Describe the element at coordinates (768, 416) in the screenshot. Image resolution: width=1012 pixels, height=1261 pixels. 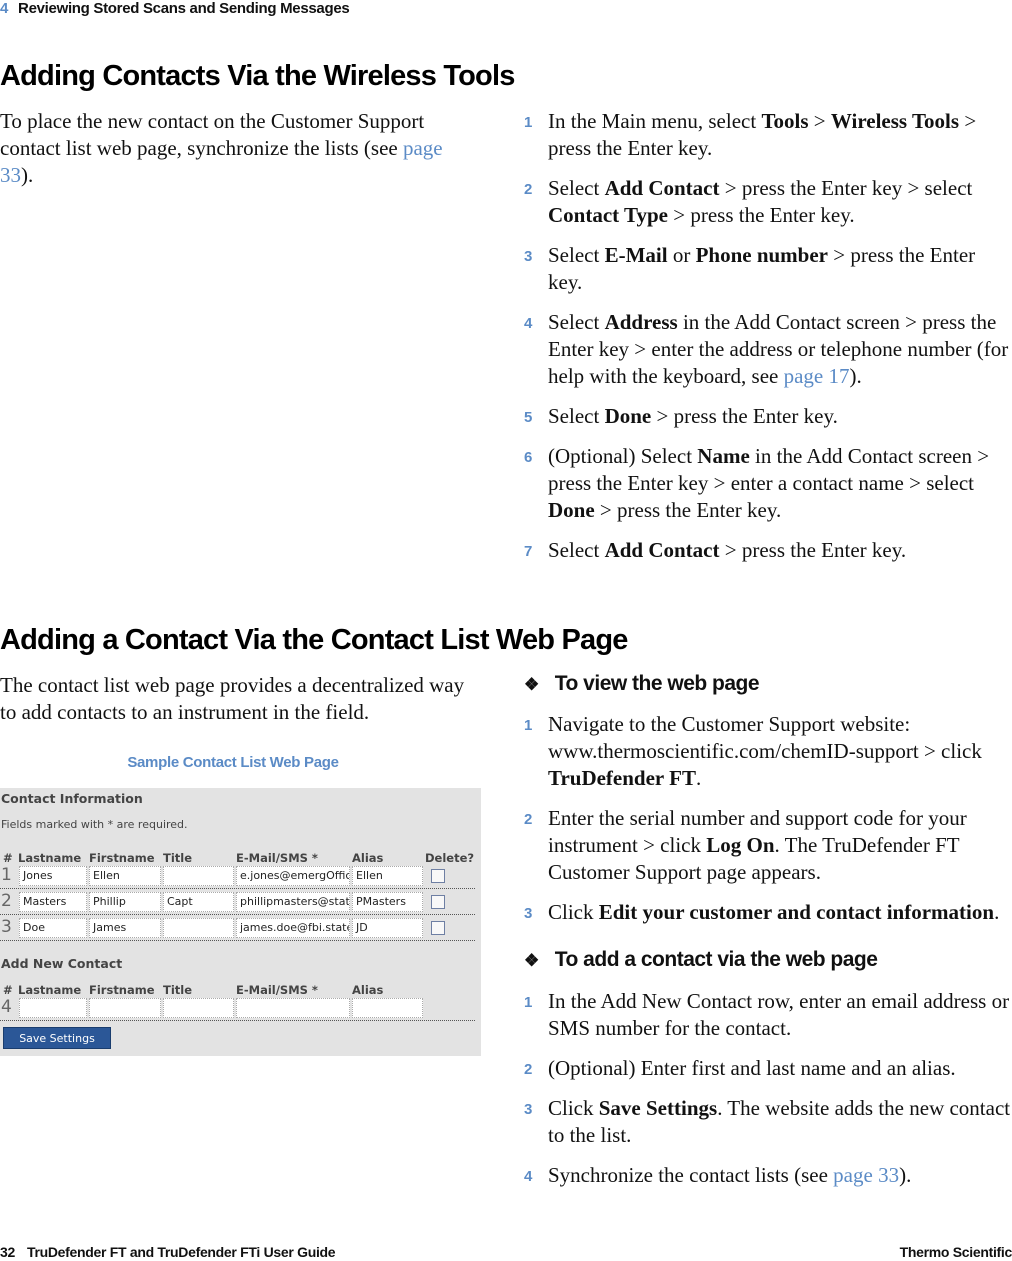
I see `step-item: 5 Select Done > press the Enter key.` at that location.